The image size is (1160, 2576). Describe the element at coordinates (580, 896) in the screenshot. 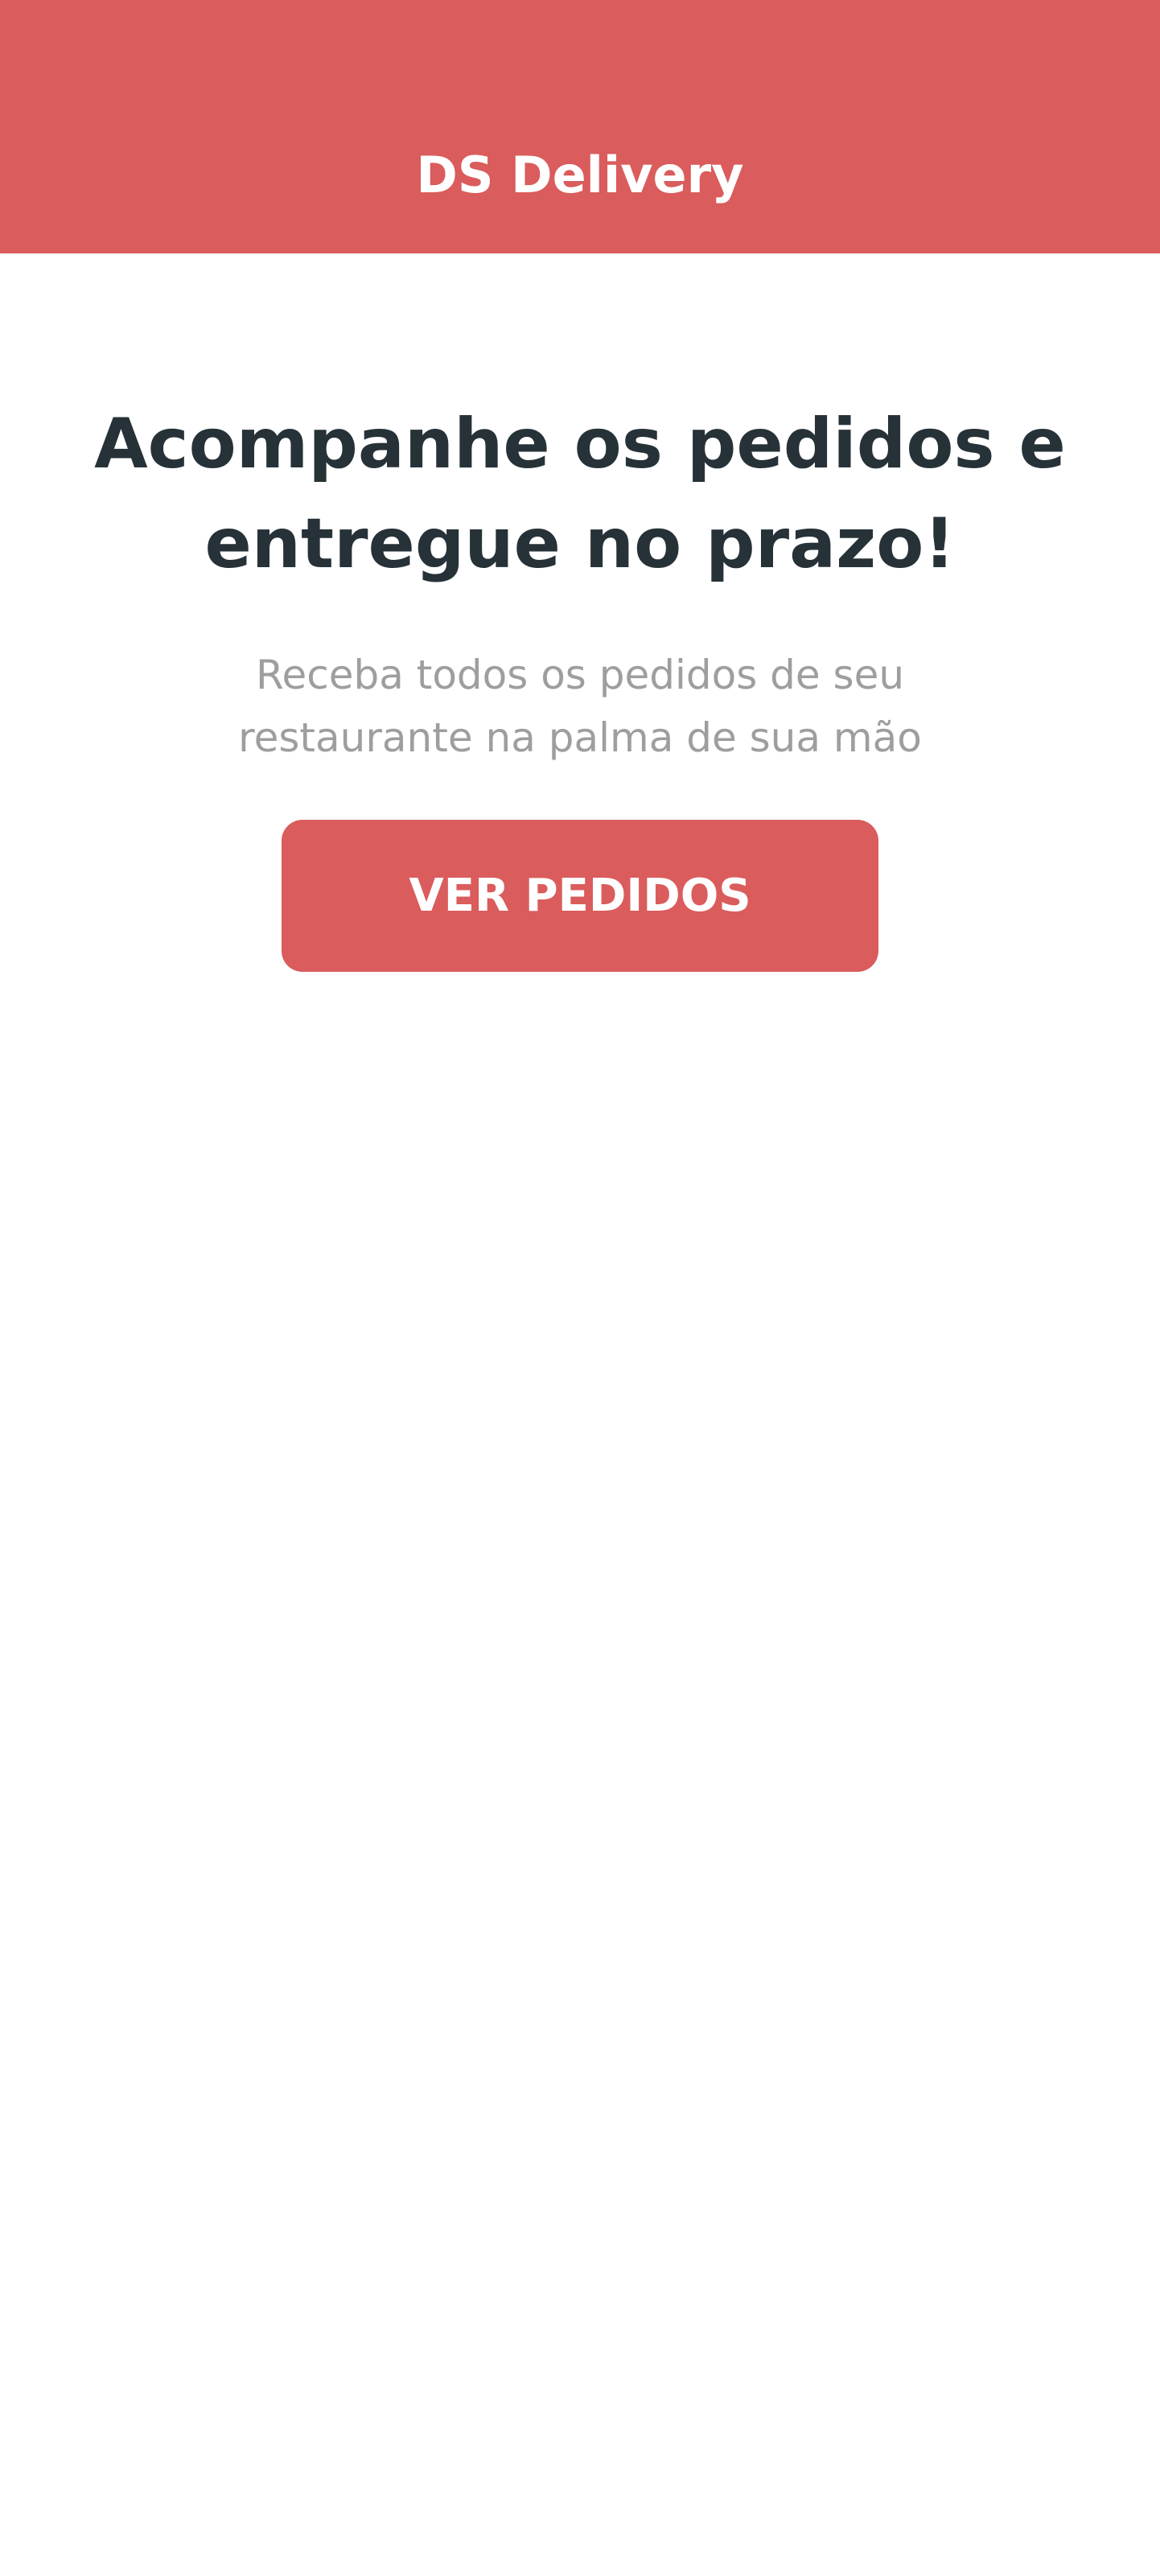

I see `view-orders-button: VER PEDIDOS` at that location.